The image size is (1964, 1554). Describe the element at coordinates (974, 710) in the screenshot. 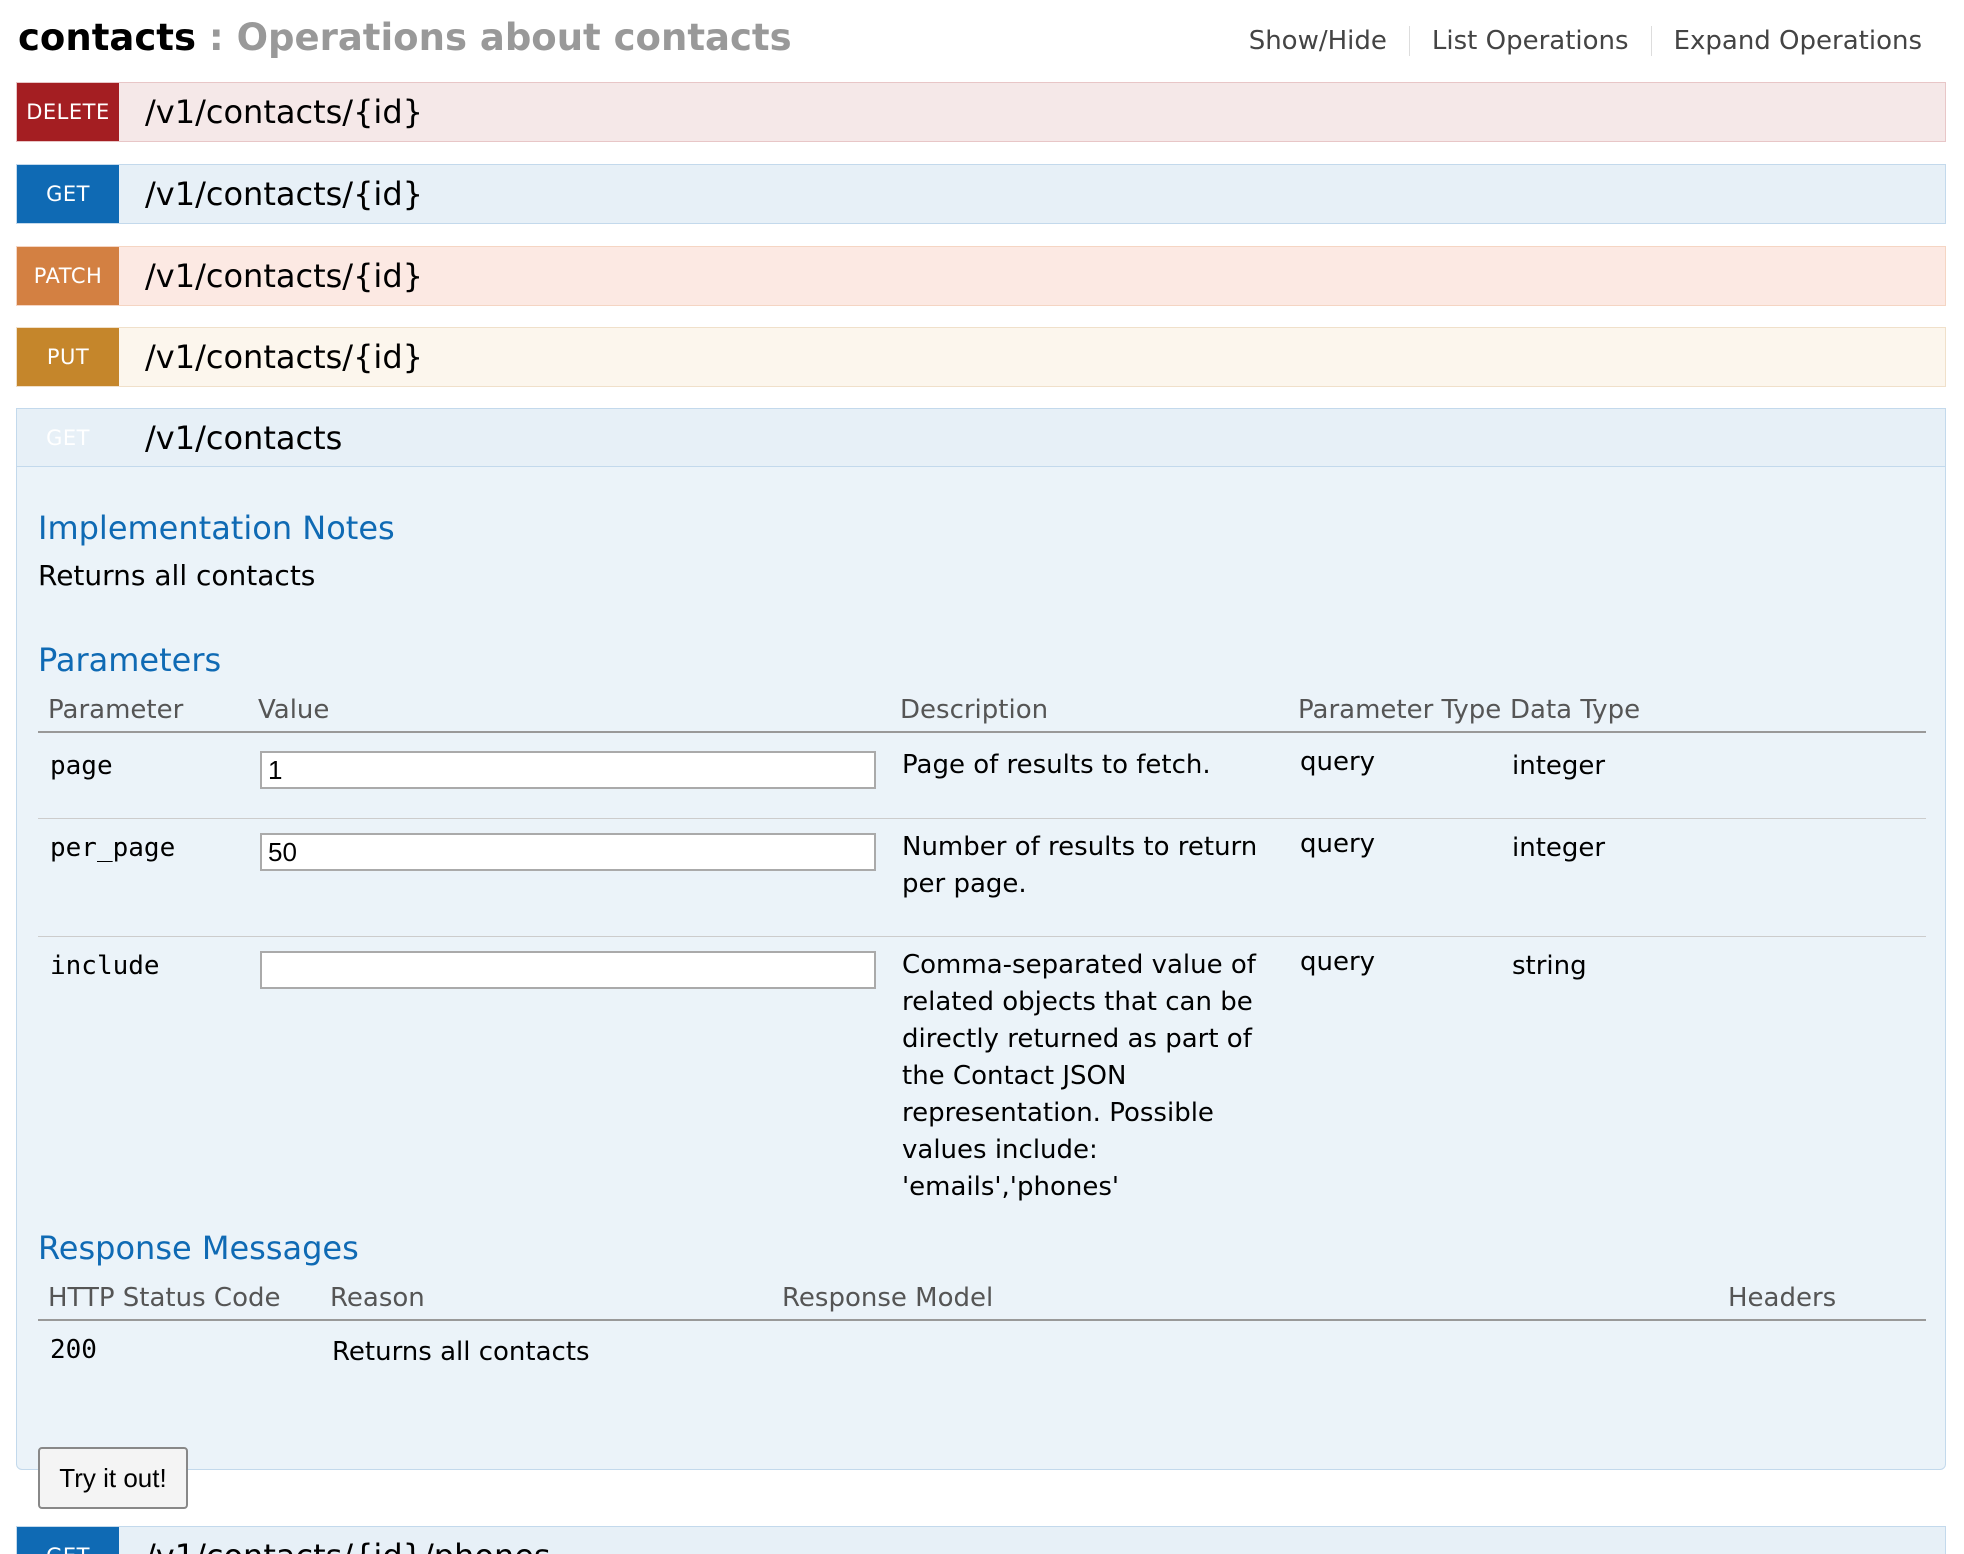

I see `col-description: Description` at that location.